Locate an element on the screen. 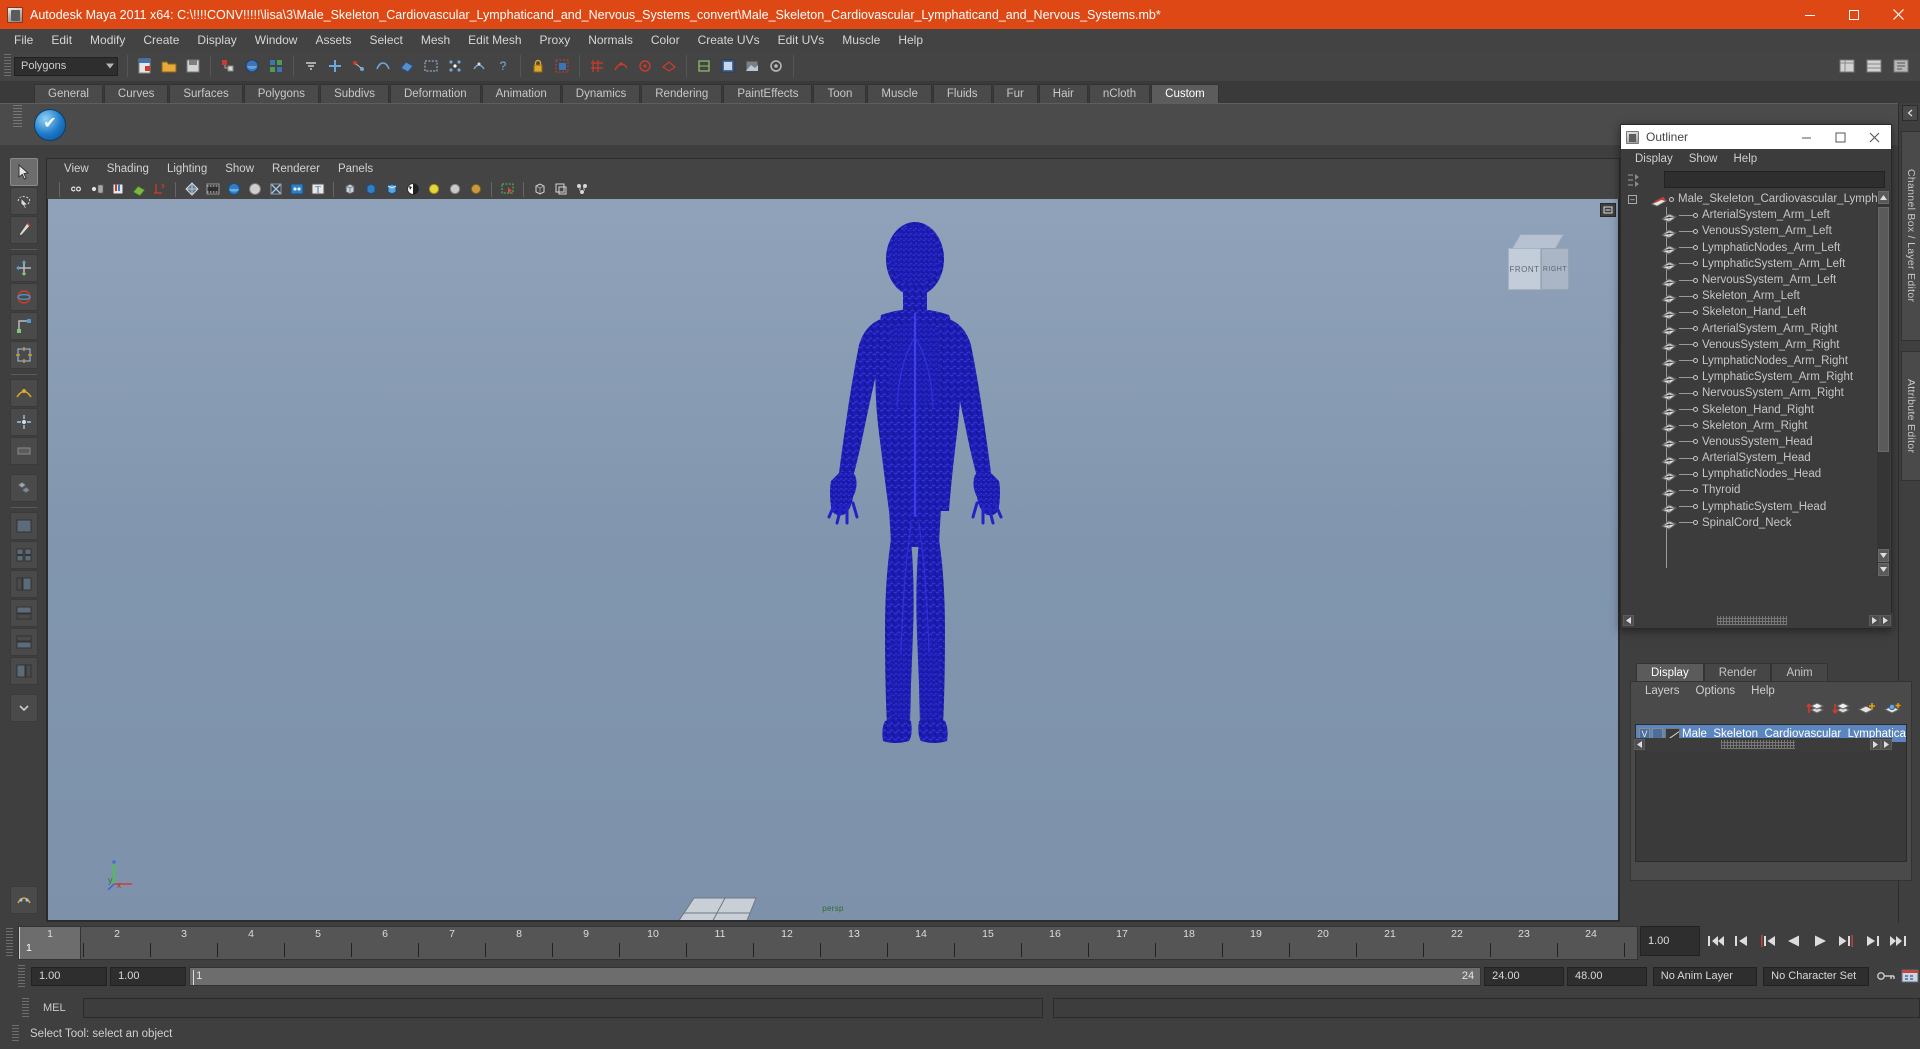  menu-edit: Edit is located at coordinates (61, 40).